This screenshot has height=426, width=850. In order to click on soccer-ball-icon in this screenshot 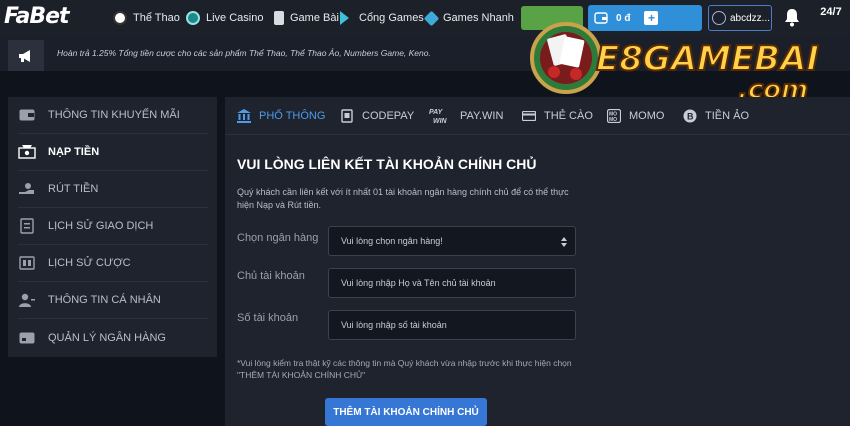, I will do `click(120, 18)`.